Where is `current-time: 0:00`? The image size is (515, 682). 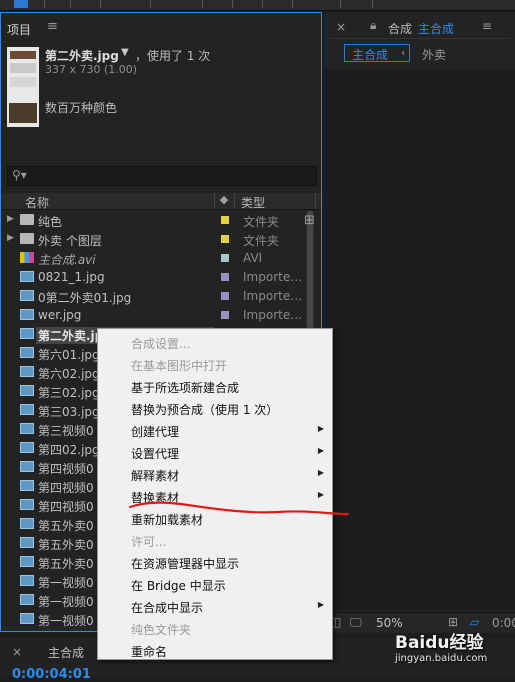 current-time: 0:00 is located at coordinates (503, 623).